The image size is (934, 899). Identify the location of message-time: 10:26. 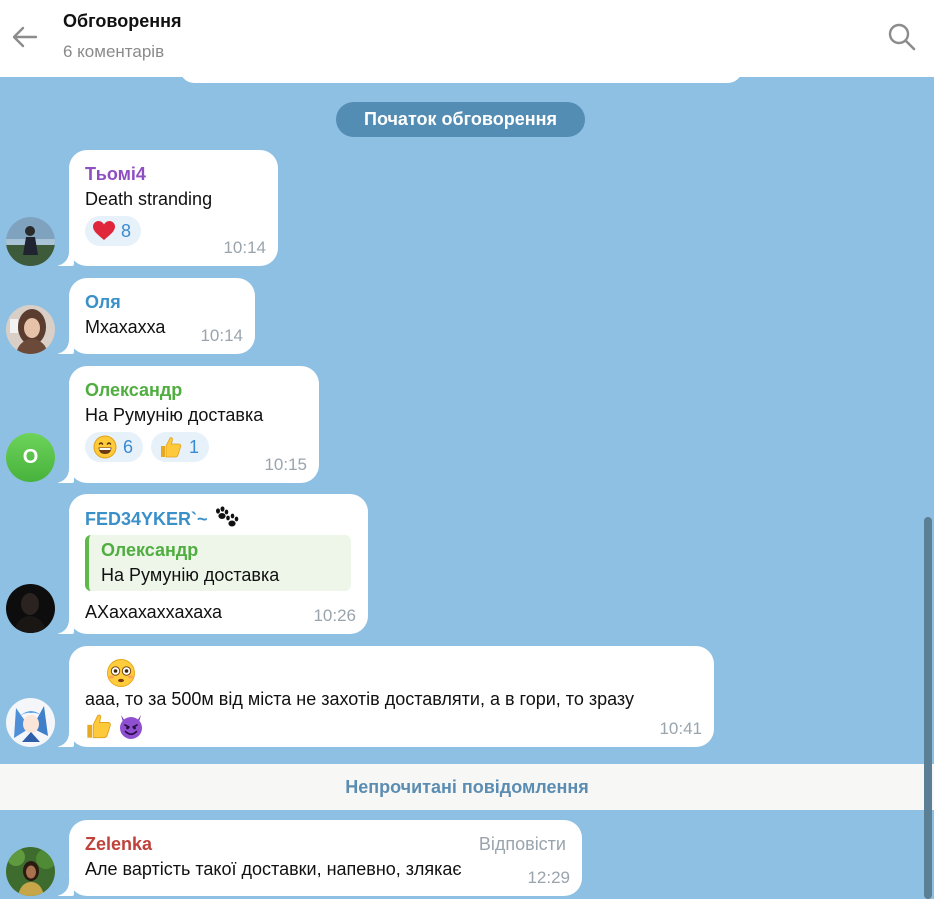
(334, 615).